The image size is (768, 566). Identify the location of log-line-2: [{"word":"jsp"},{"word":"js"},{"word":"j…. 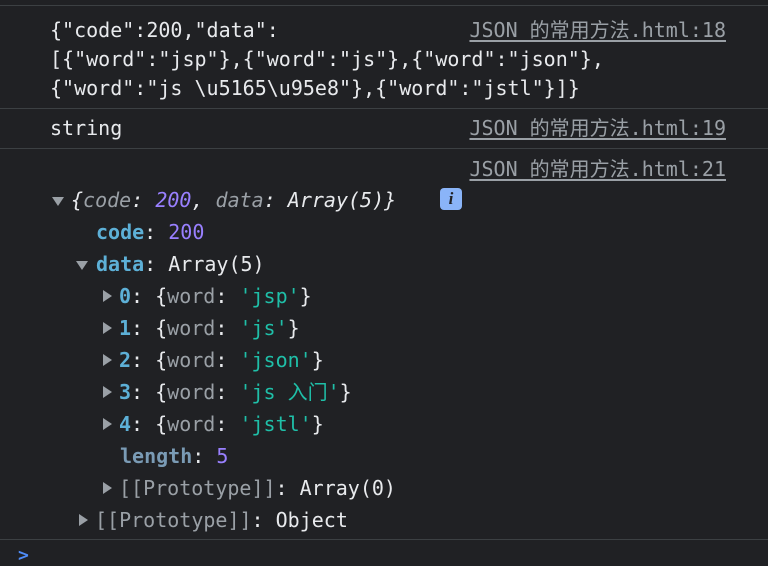
(327, 59).